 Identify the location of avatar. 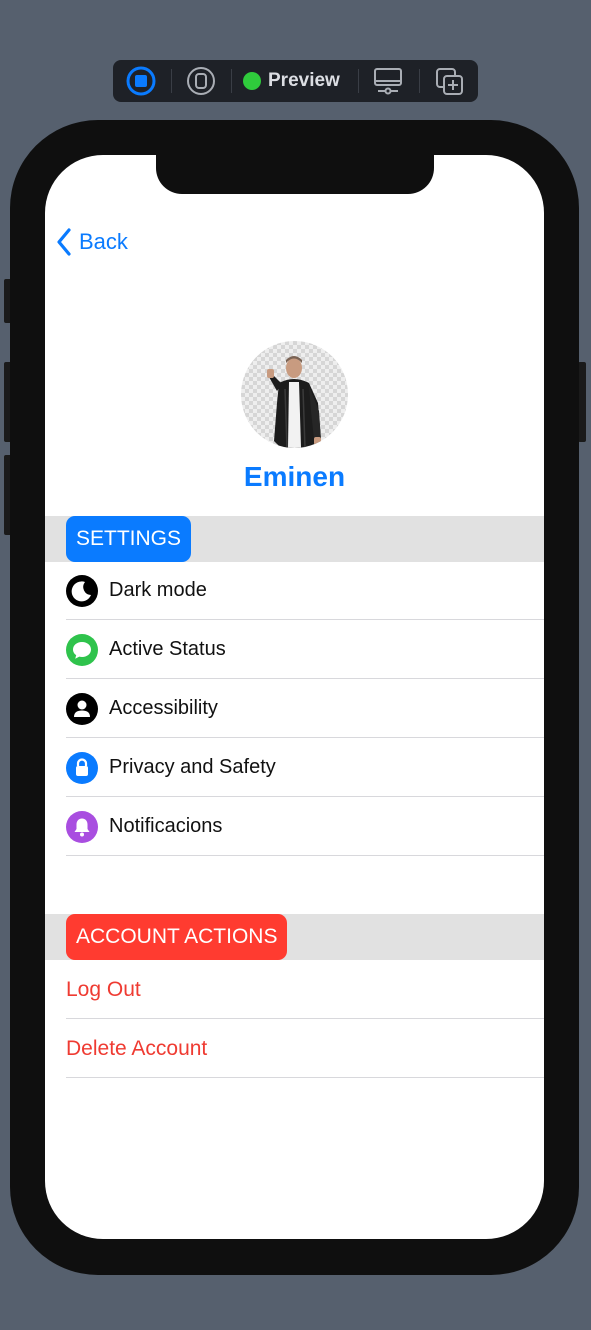
(294, 394).